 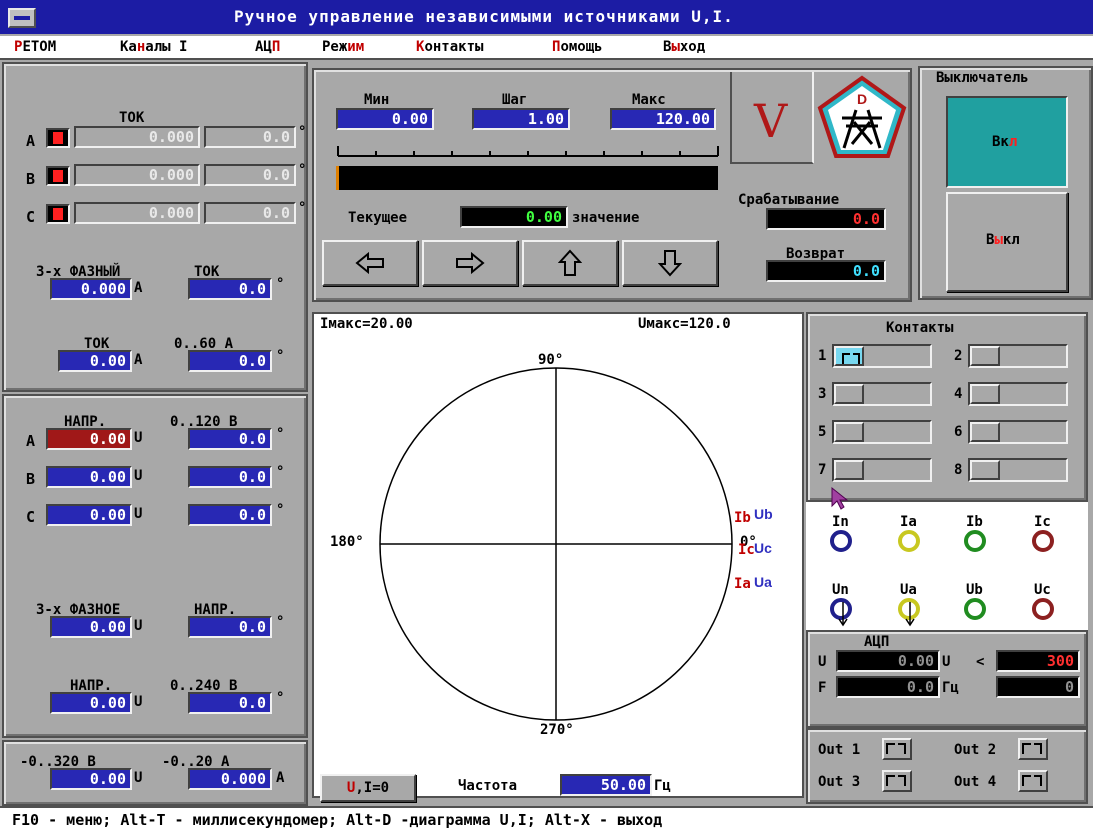 What do you see at coordinates (89, 477) in the screenshot?
I see `voltage-phase-b-field: 0.00` at bounding box center [89, 477].